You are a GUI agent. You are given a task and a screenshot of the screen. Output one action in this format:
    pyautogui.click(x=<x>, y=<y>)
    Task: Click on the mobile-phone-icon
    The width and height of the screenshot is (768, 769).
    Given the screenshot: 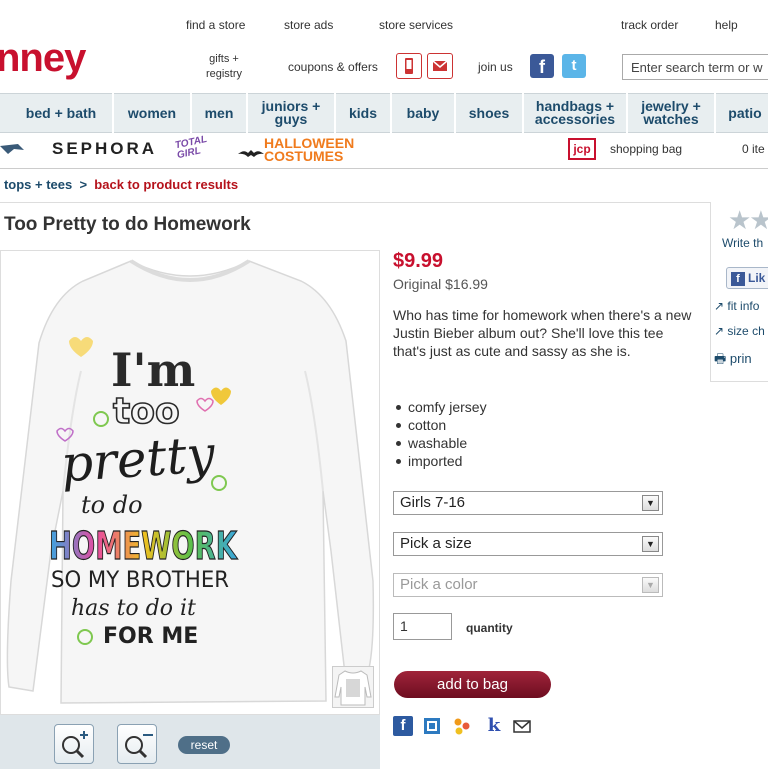 What is the action you would take?
    pyautogui.click(x=409, y=66)
    